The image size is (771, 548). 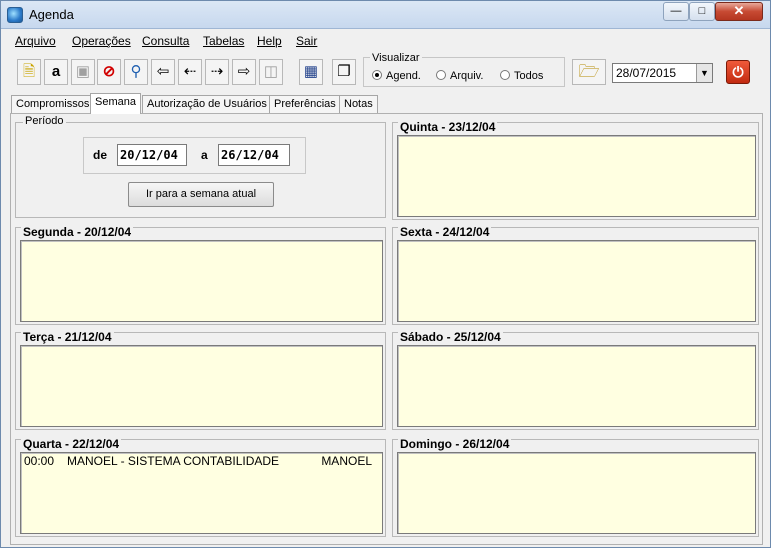 What do you see at coordinates (396, 58) in the screenshot?
I see `visualizar-legend: Visualizar` at bounding box center [396, 58].